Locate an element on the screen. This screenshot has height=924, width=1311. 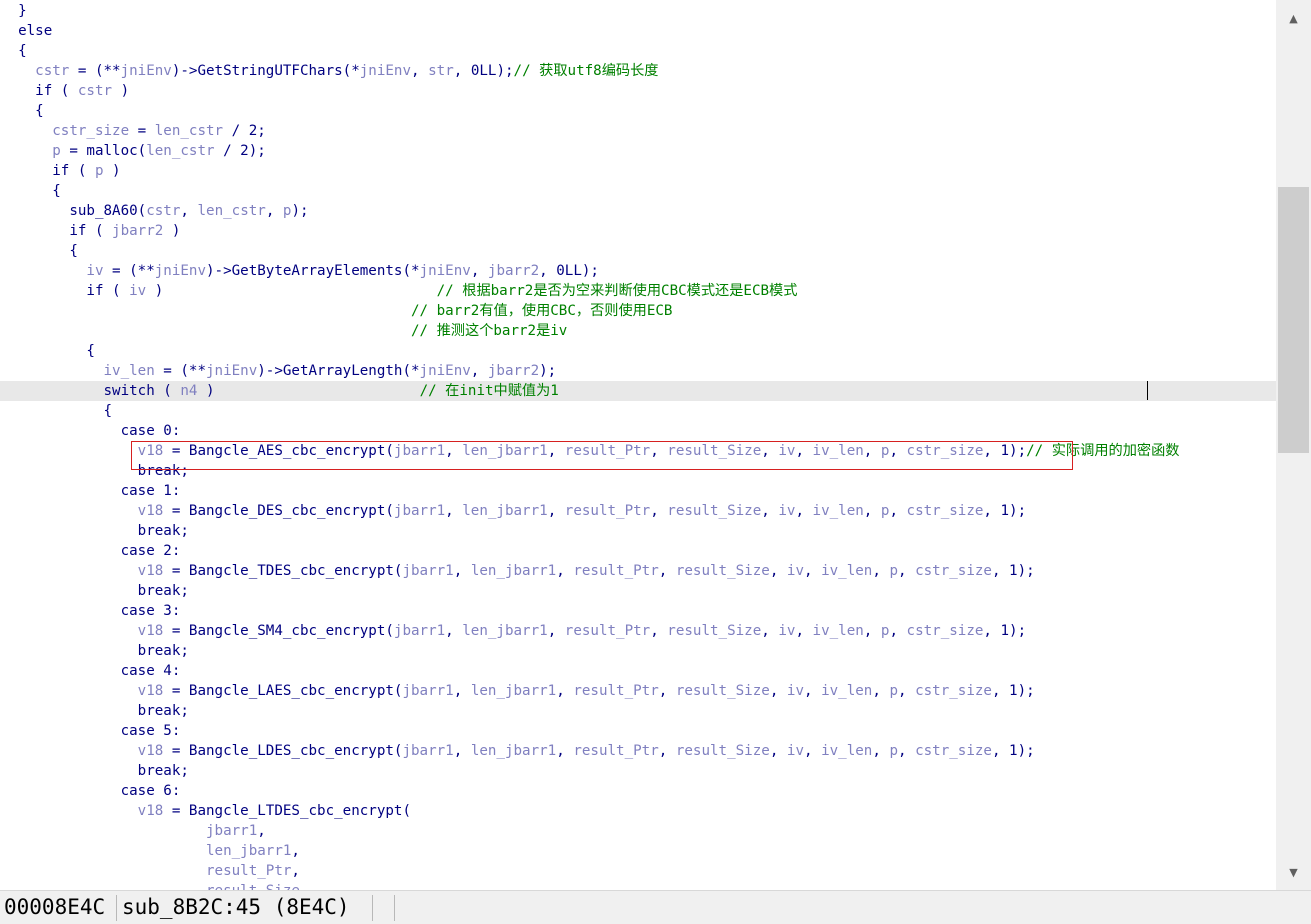
code-token: = Bangcle_LDES_cbc_encrypt( is located at coordinates (283, 751).